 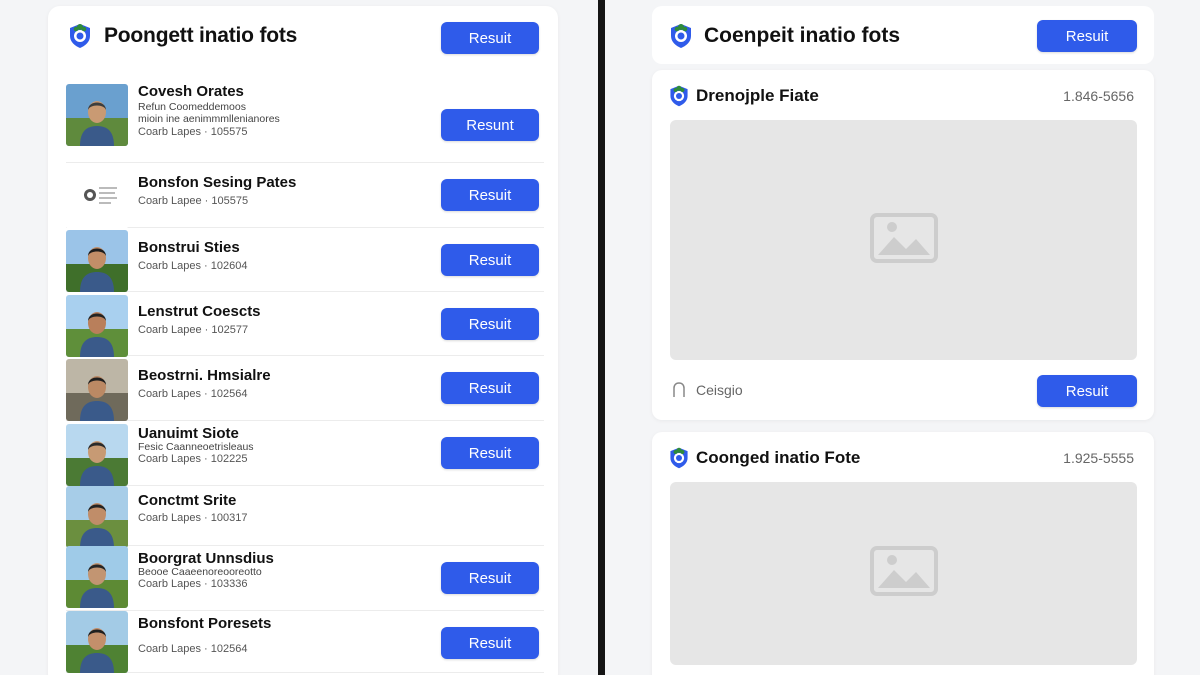 What do you see at coordinates (205, 623) in the screenshot?
I see `row-title: Bonsfont Poresets` at bounding box center [205, 623].